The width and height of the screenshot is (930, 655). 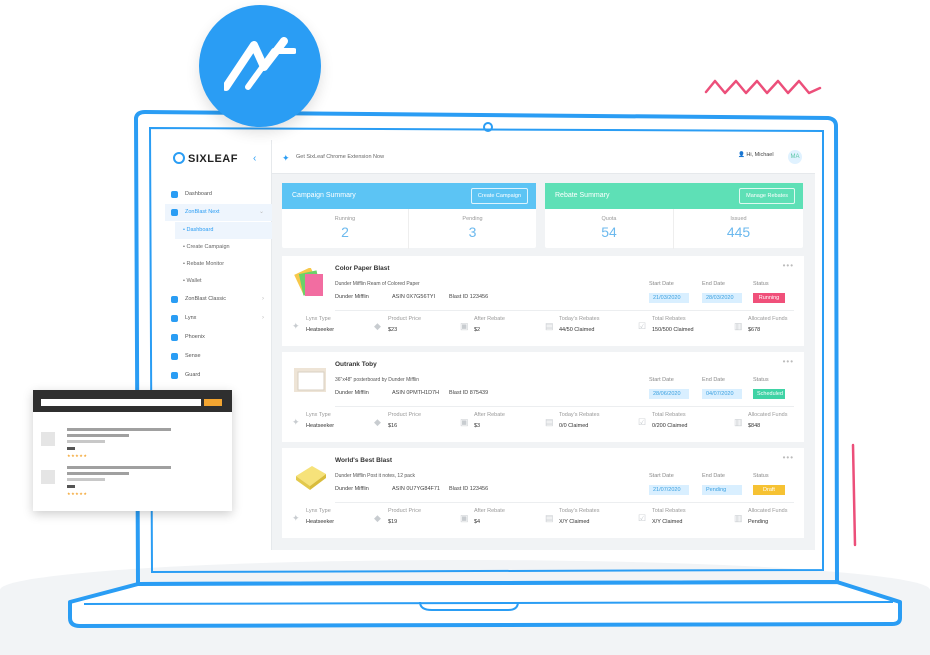 I want to click on metric-after-rebate: ▣ After Rebate $4, so click(x=502, y=519).